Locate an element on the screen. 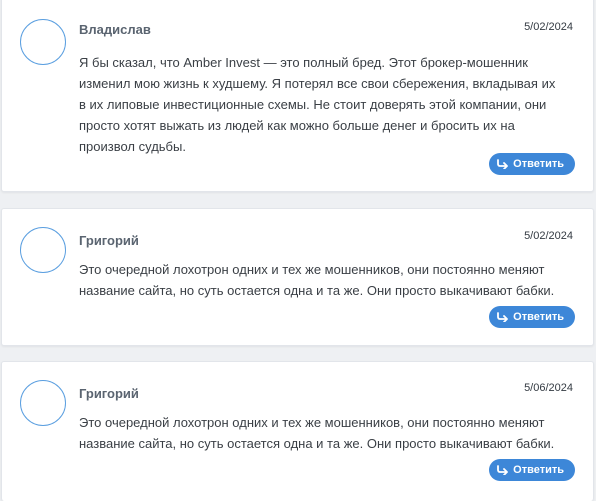 This screenshot has height=501, width=596. comment-author: Владислав is located at coordinates (115, 29).